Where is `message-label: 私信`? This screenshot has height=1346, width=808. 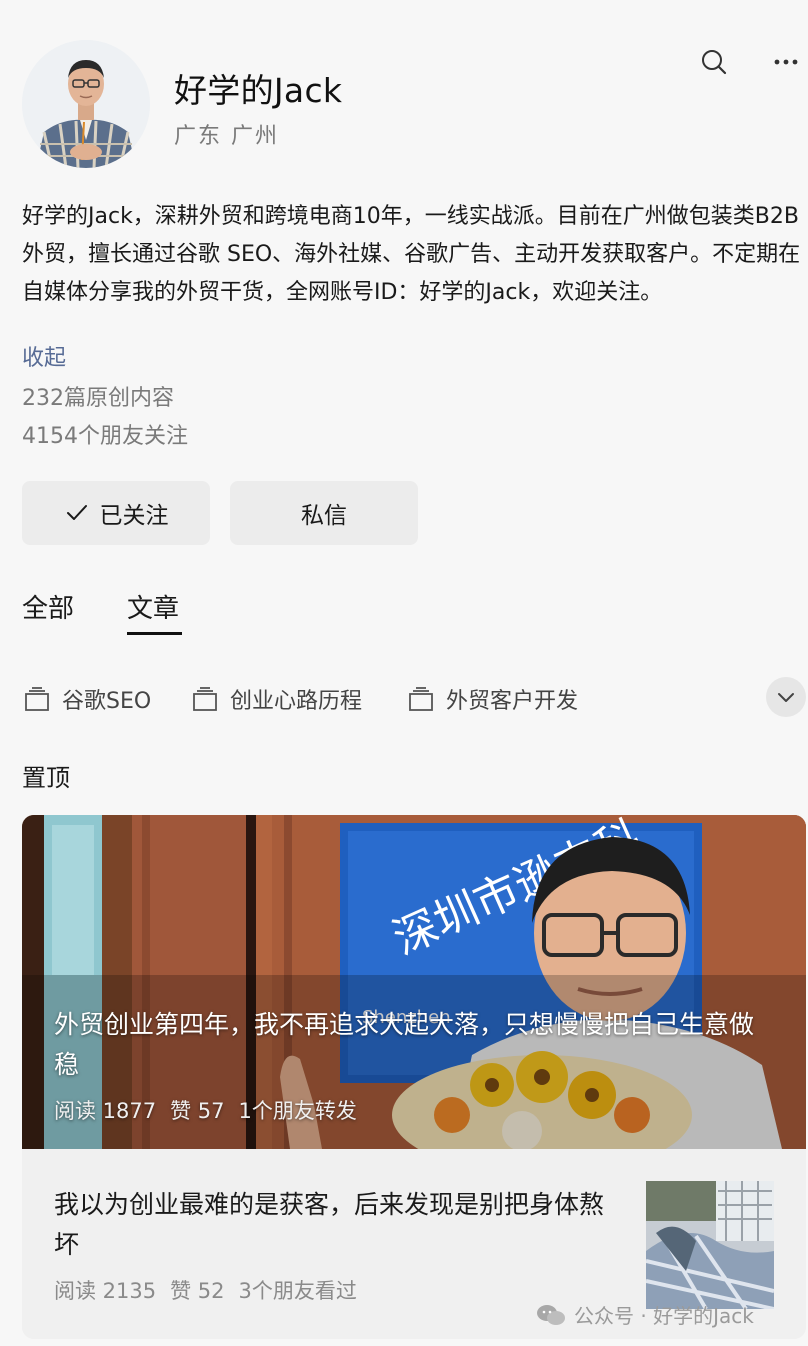
message-label: 私信 is located at coordinates (324, 516).